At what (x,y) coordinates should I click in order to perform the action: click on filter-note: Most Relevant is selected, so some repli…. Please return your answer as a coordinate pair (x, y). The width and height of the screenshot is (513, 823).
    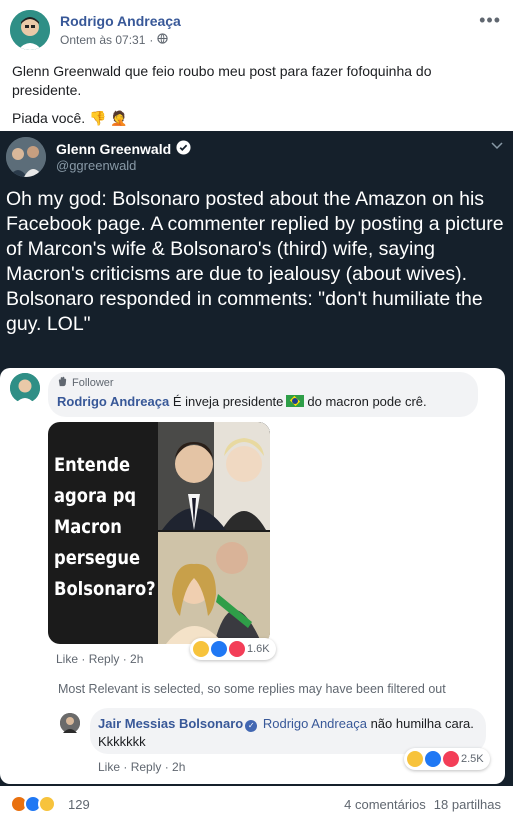
    Looking at the image, I should click on (252, 689).